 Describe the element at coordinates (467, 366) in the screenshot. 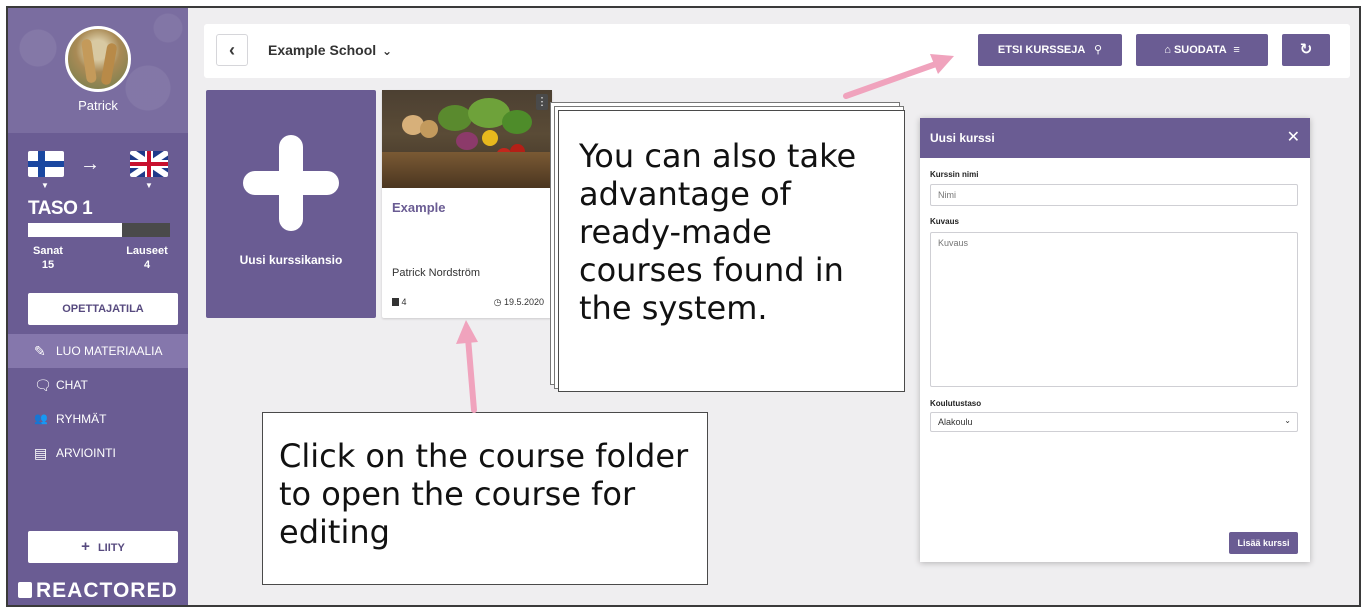

I see `arrow-to-course-card` at that location.